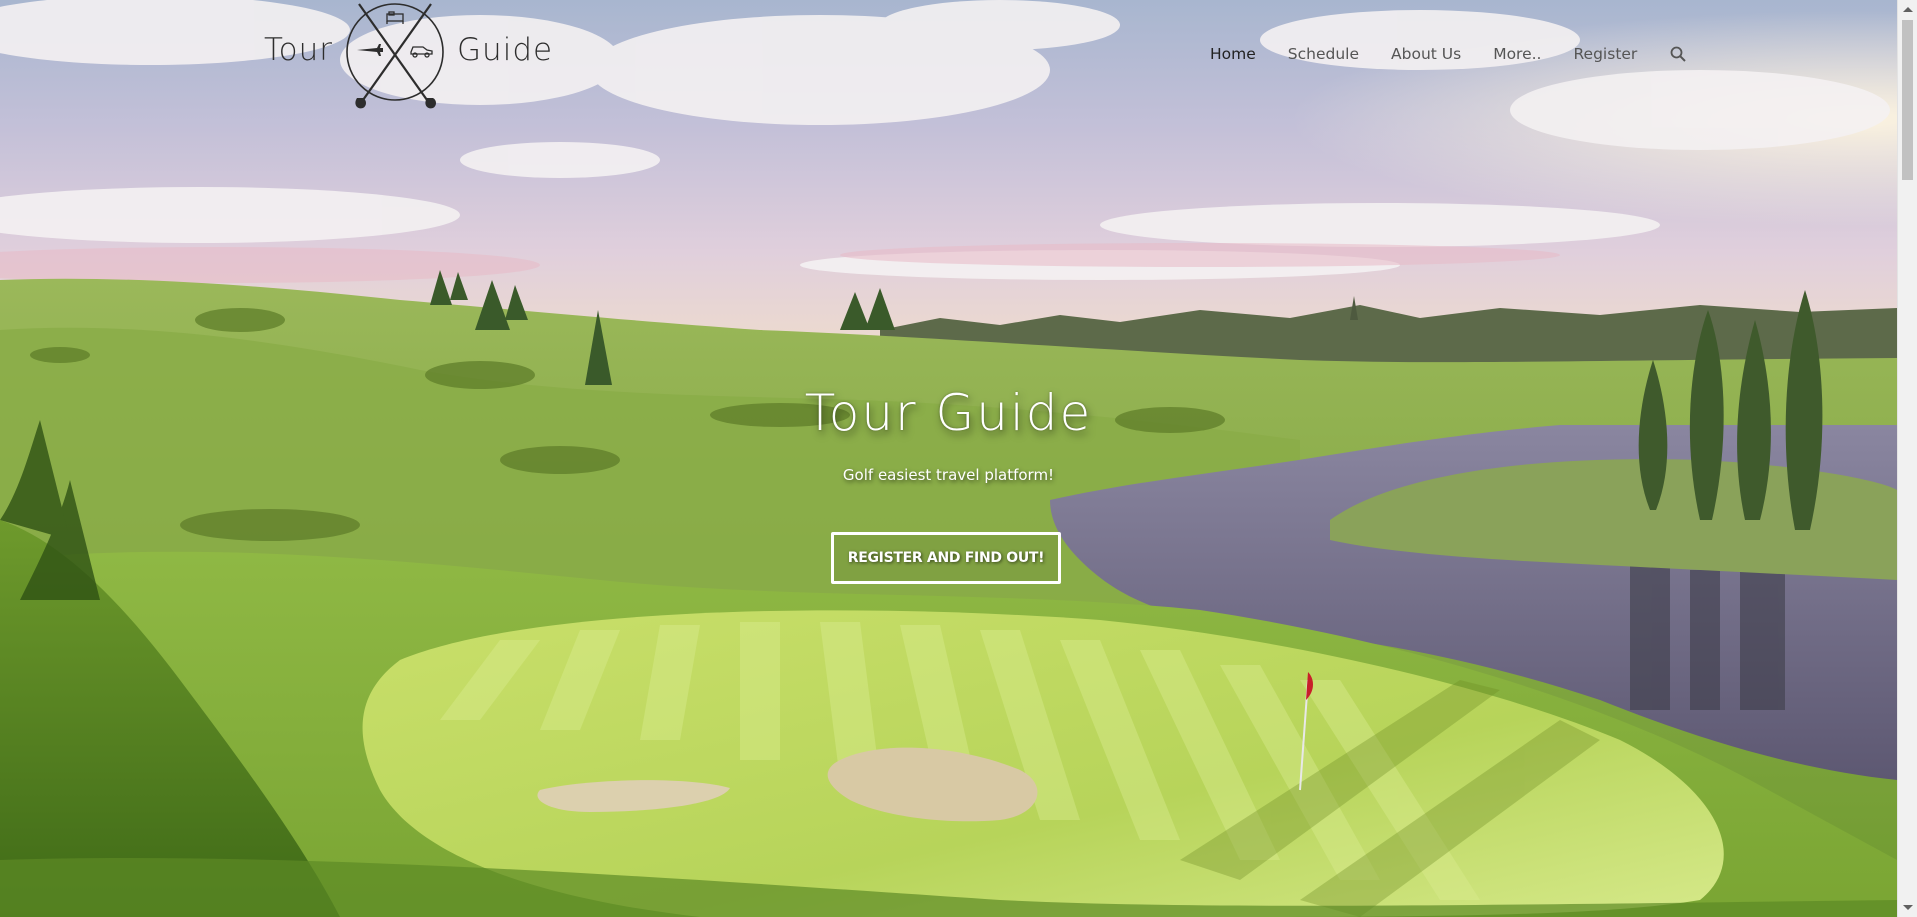 The image size is (1917, 917). Describe the element at coordinates (1908, 9) in the screenshot. I see `scroll-up-arrow-icon` at that location.